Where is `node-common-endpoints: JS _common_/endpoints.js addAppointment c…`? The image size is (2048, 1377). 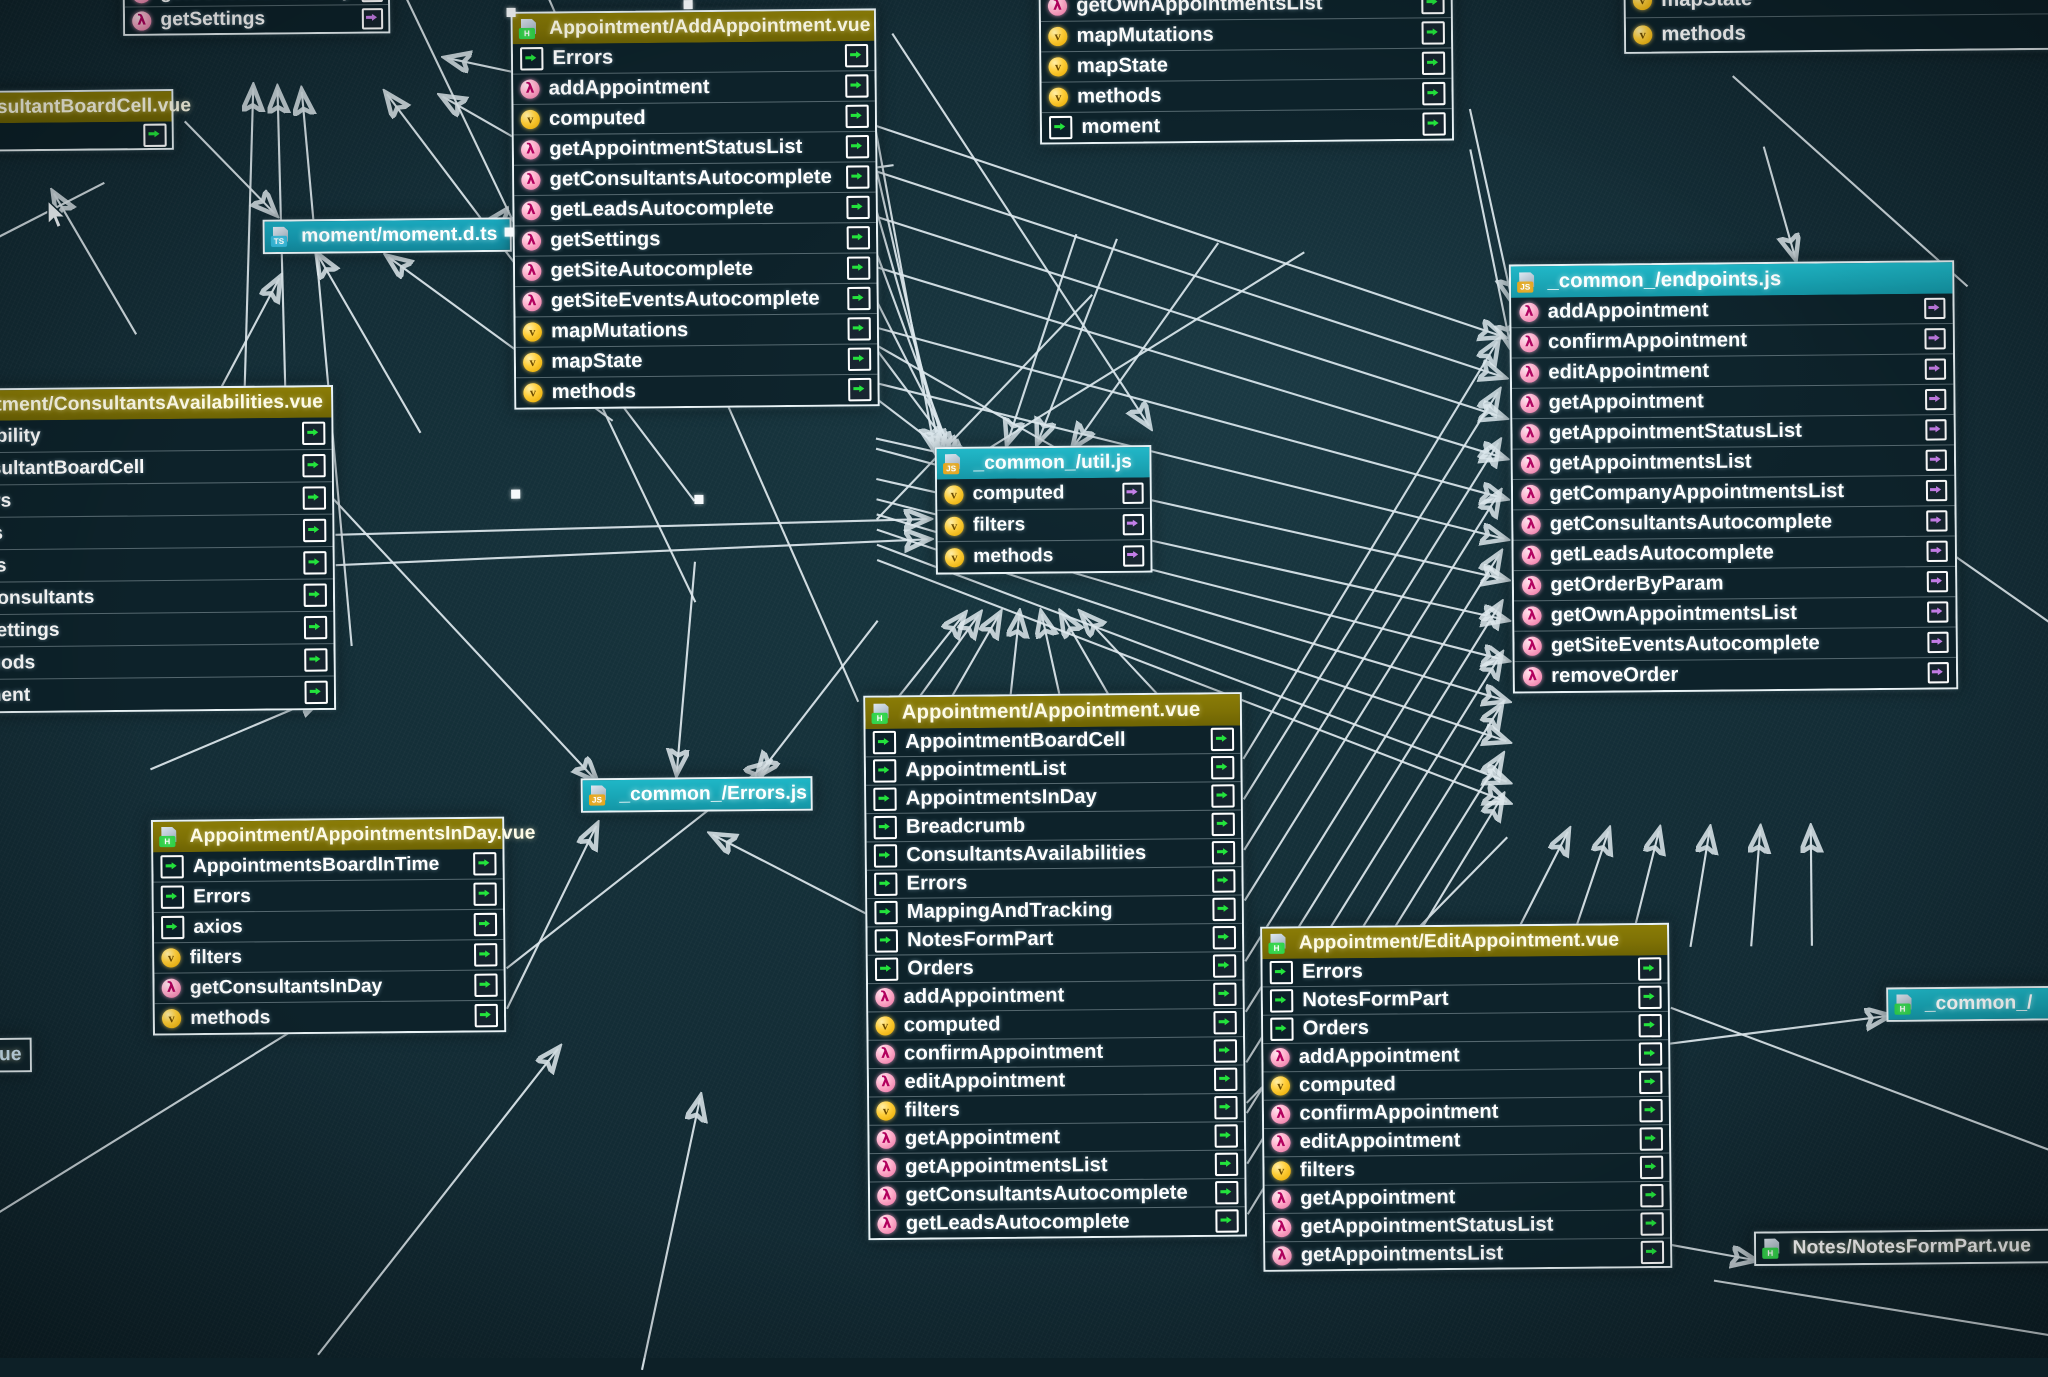 node-common-endpoints: JS _common_/endpoints.js addAppointment c… is located at coordinates (1733, 477).